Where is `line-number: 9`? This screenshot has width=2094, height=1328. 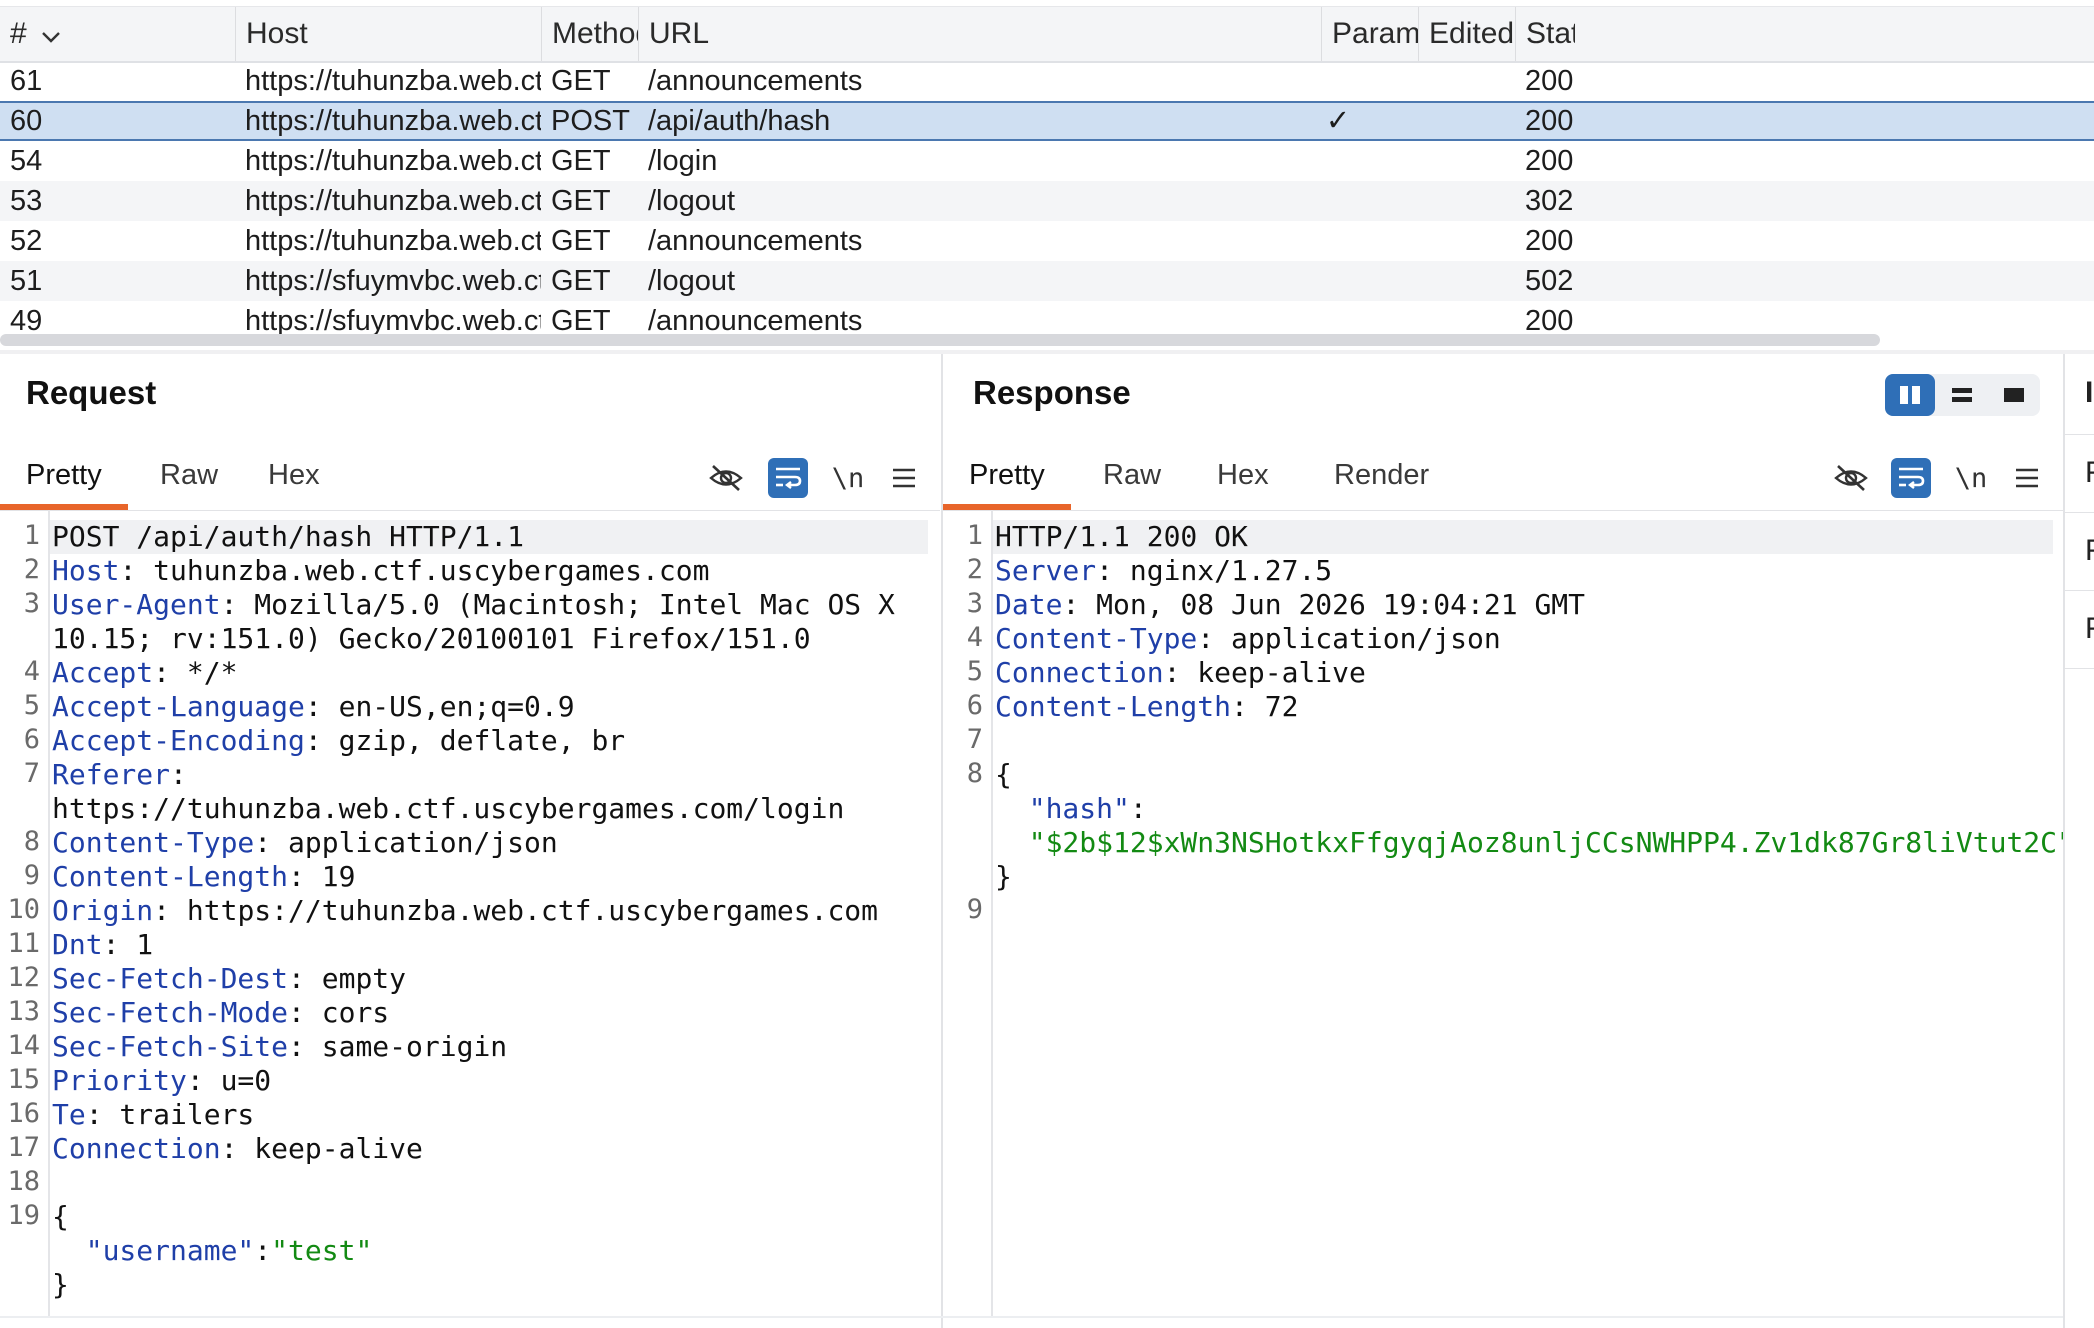
line-number: 9 is located at coordinates (31, 875).